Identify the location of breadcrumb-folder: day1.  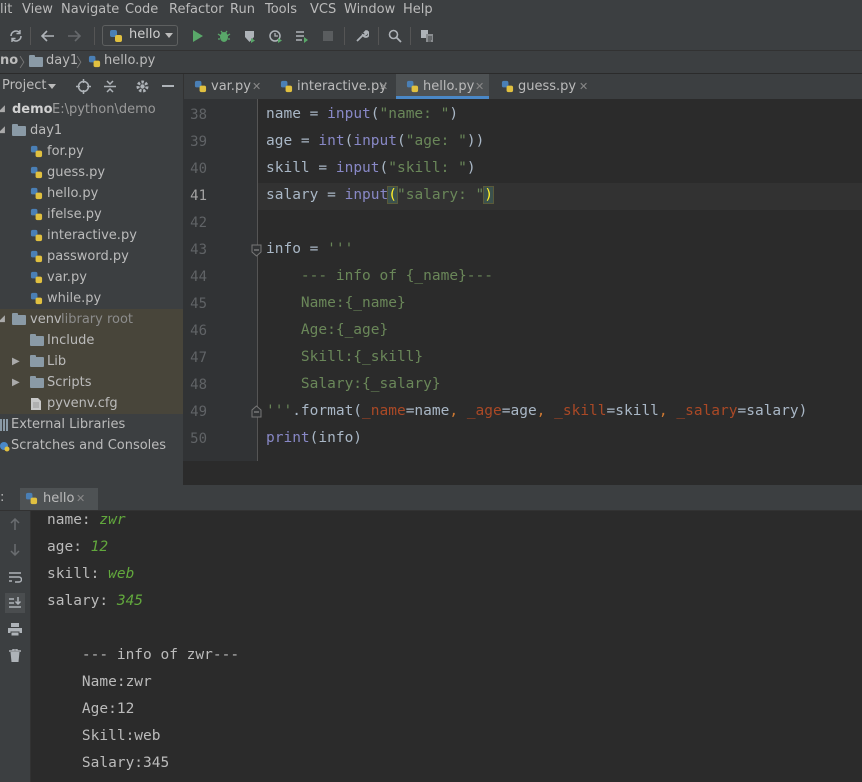
(62, 60).